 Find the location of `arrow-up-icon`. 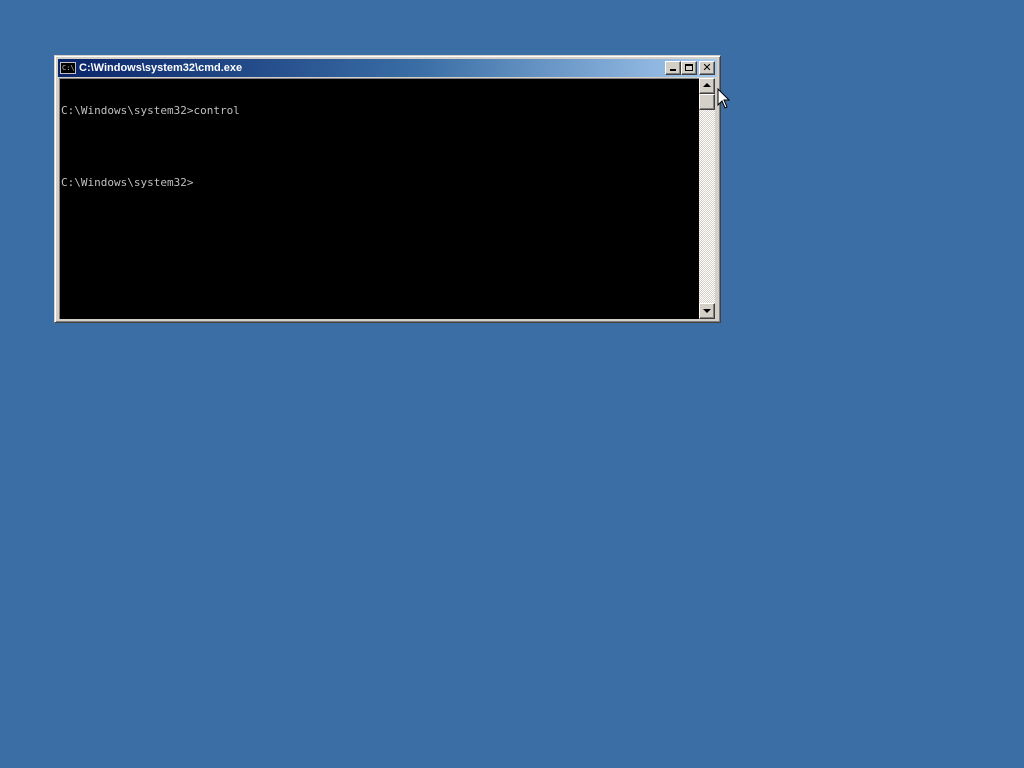

arrow-up-icon is located at coordinates (707, 85).